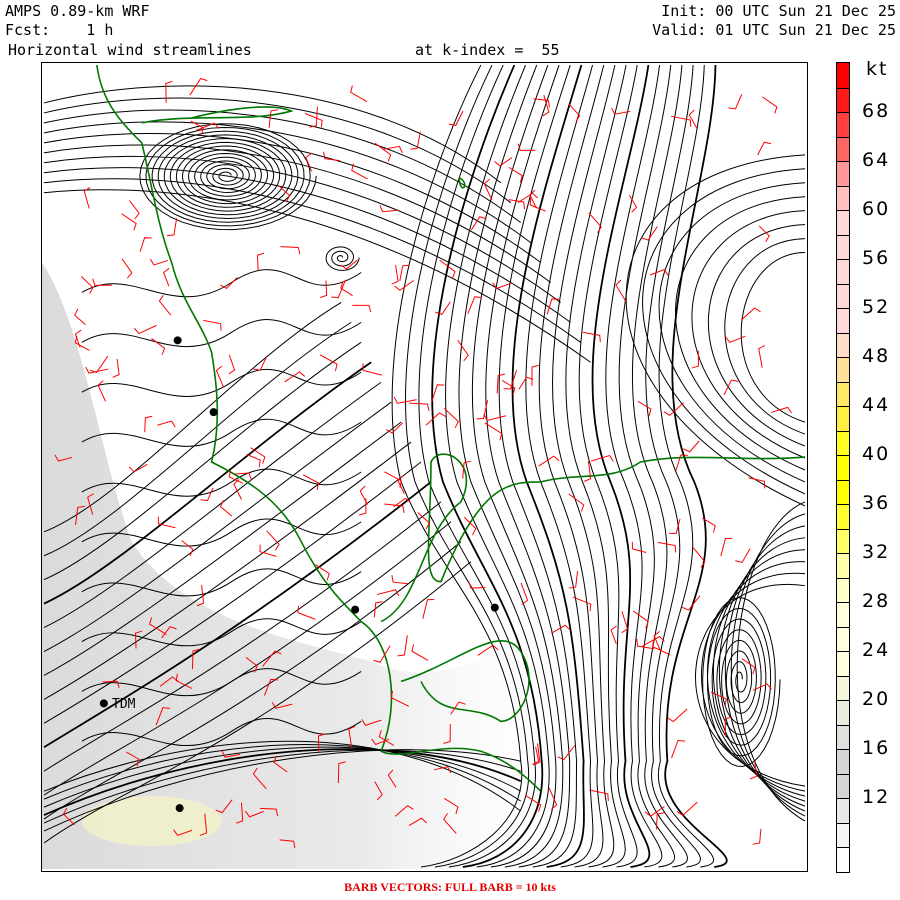 This screenshot has width=900, height=900. I want to click on colorbar-unit: kt, so click(877, 69).